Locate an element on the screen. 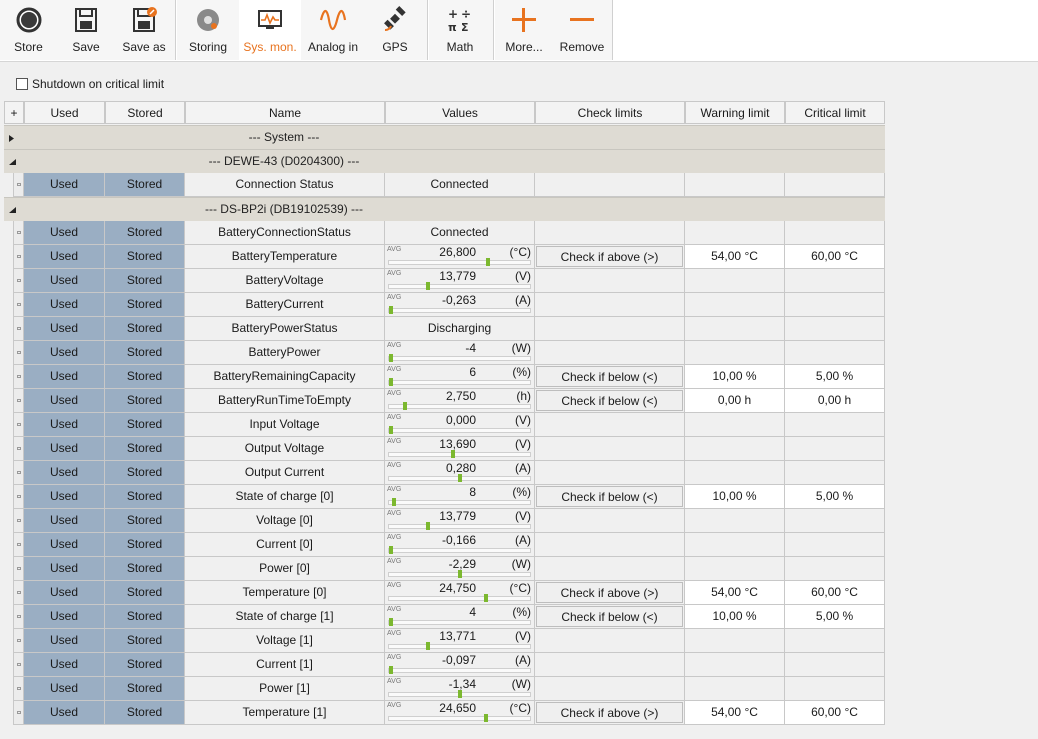 The image size is (1038, 739). check-limits-button: Check if above (>) is located at coordinates (609, 256).